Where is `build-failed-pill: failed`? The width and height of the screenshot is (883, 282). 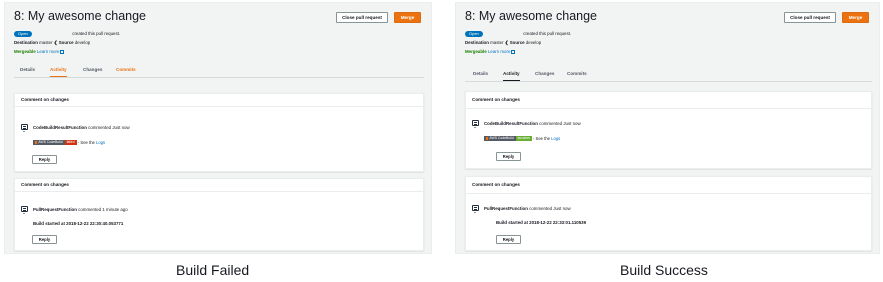 build-failed-pill: failed is located at coordinates (70, 143).